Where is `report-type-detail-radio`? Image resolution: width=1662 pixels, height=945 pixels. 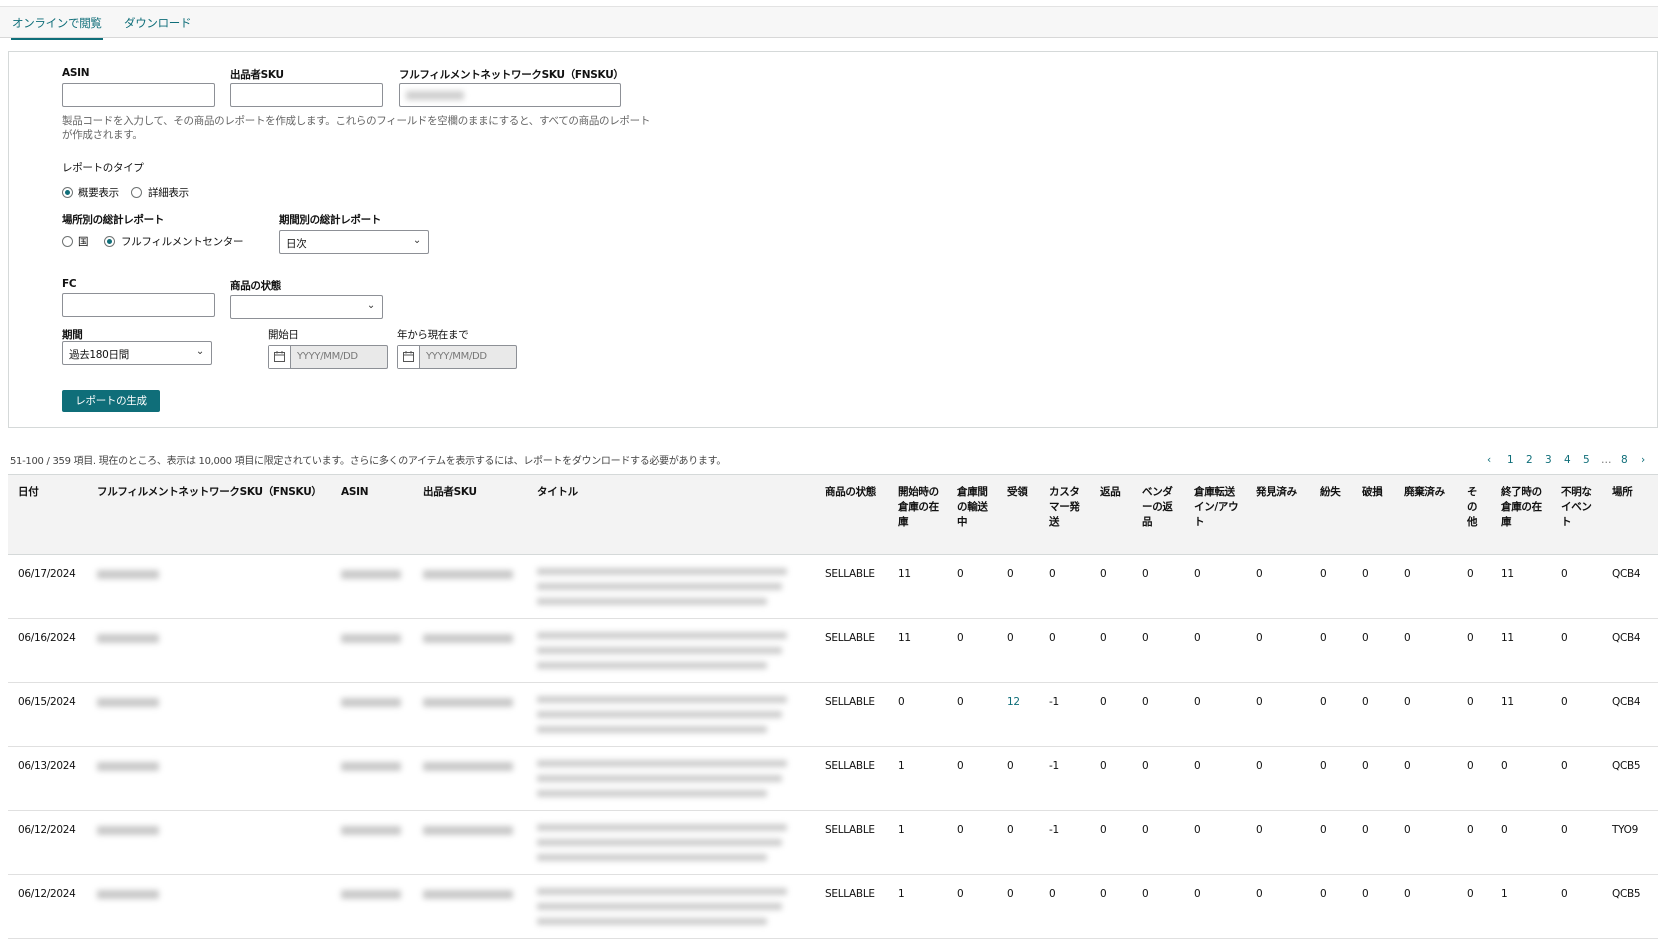 report-type-detail-radio is located at coordinates (136, 192).